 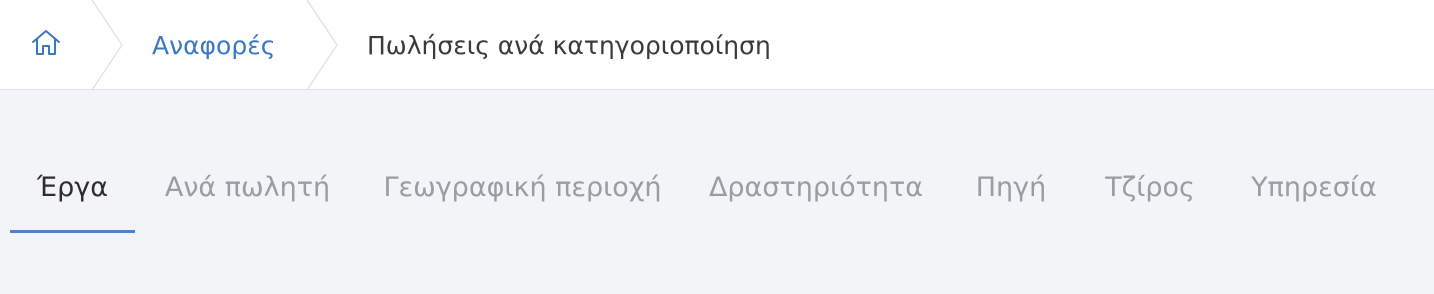 What do you see at coordinates (569, 45) in the screenshot?
I see `breadcrumb-current-page: Πωλήσεις ανά κατηγοριοποίηση` at bounding box center [569, 45].